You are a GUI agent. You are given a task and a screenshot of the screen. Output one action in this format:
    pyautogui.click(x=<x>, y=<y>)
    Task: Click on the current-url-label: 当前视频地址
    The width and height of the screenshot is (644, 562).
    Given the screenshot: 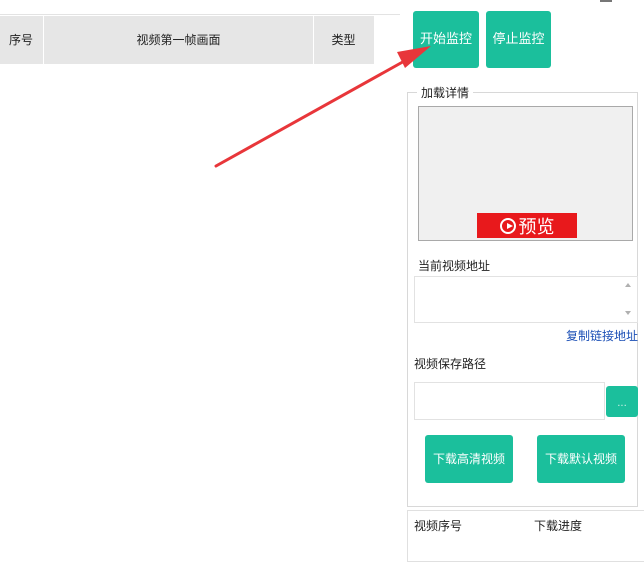 What is the action you would take?
    pyautogui.click(x=454, y=266)
    